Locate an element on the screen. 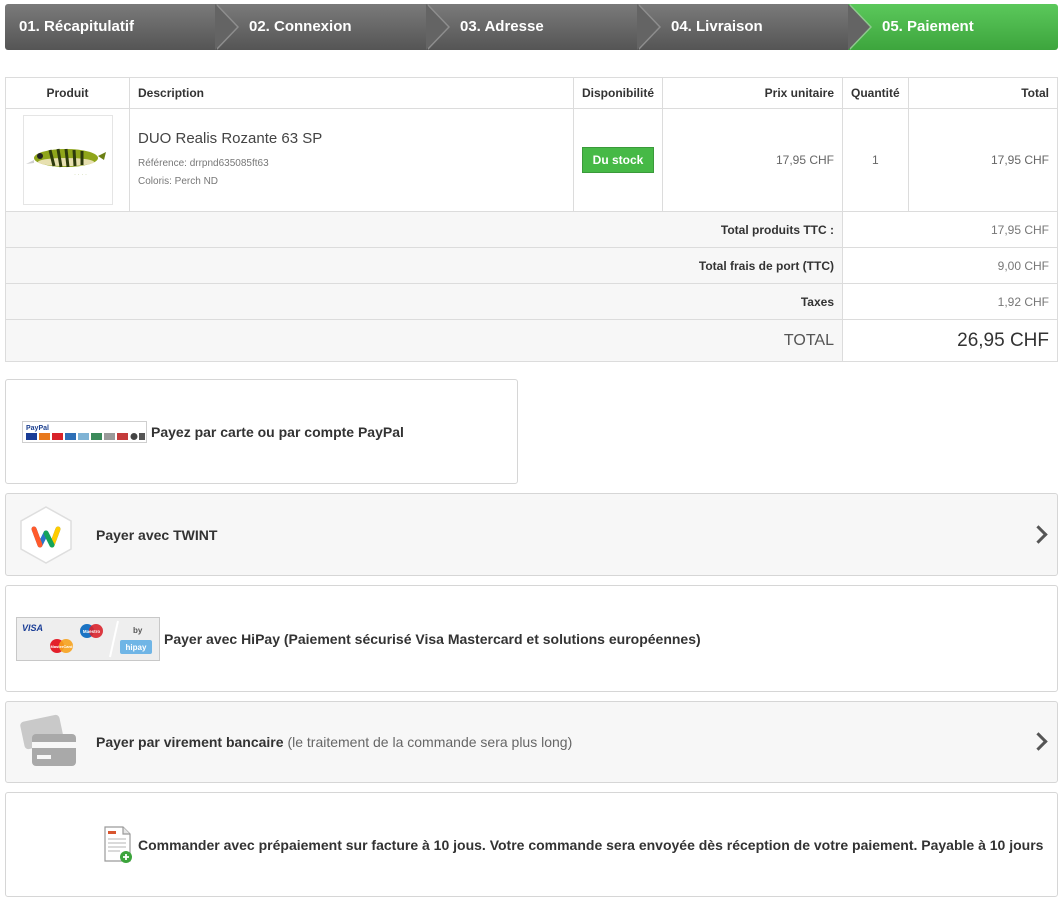  payment-option-twint: Payer avec TWINT is located at coordinates (531, 534).